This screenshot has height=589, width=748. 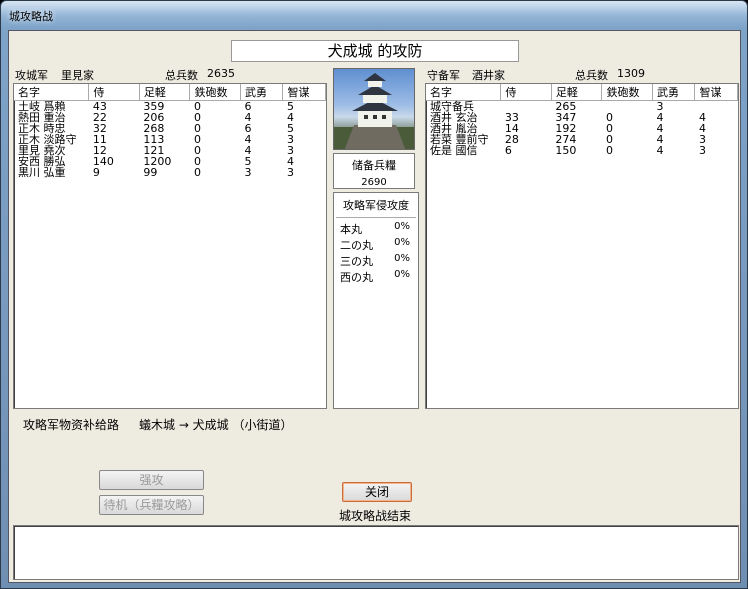 What do you see at coordinates (77, 75) in the screenshot?
I see `attacker-clan: 里見家` at bounding box center [77, 75].